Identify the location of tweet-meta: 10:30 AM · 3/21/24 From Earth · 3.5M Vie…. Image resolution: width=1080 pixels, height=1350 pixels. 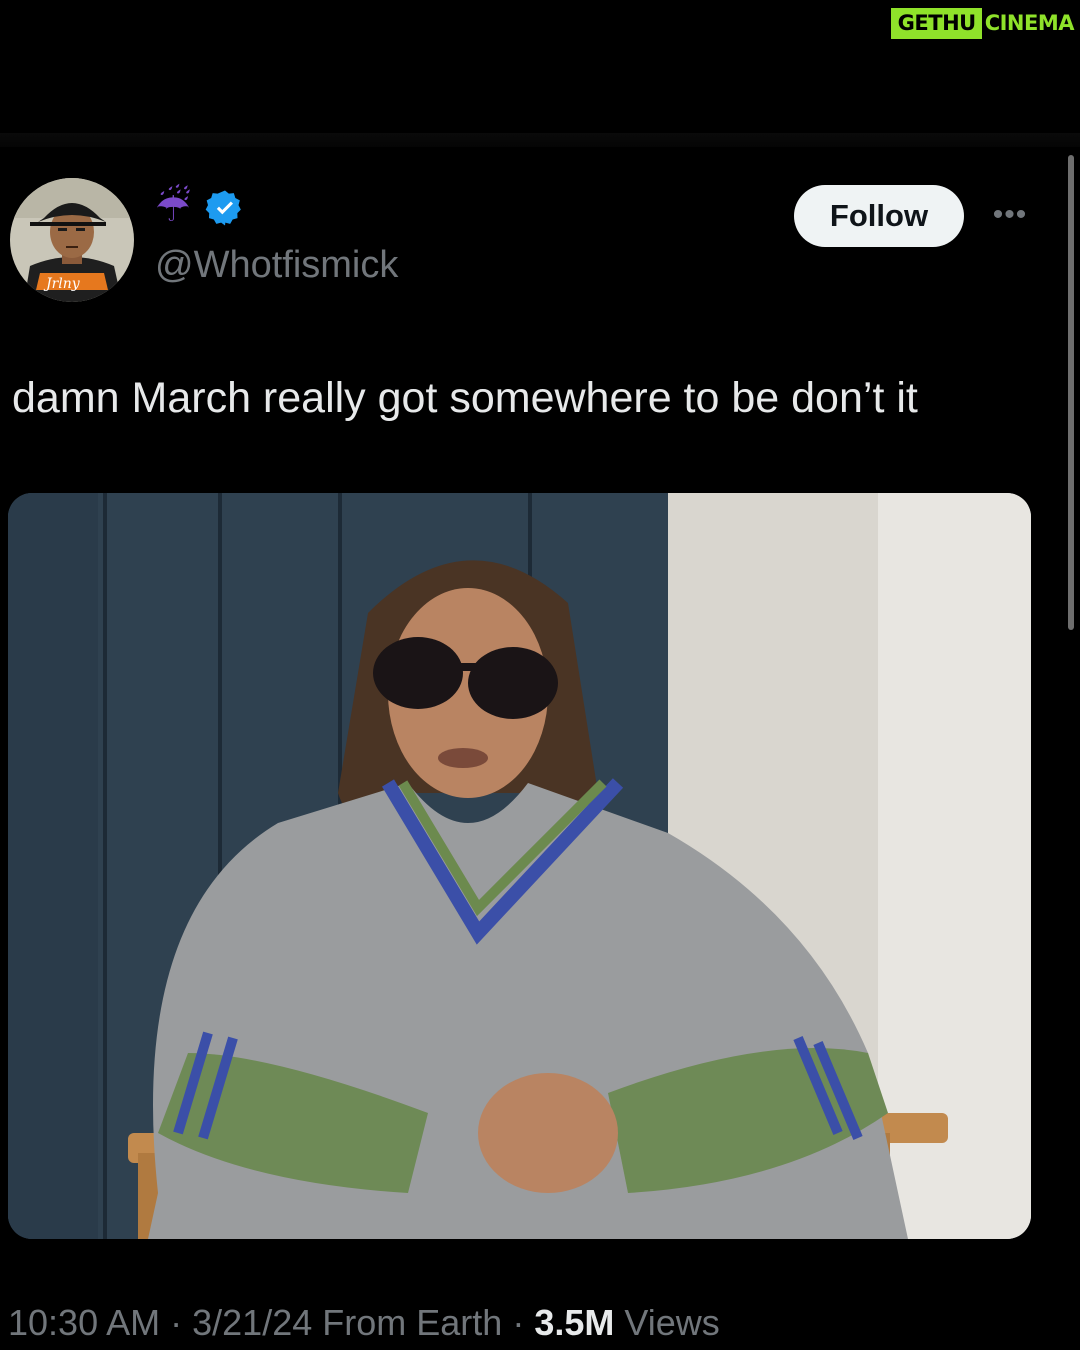
(364, 1323).